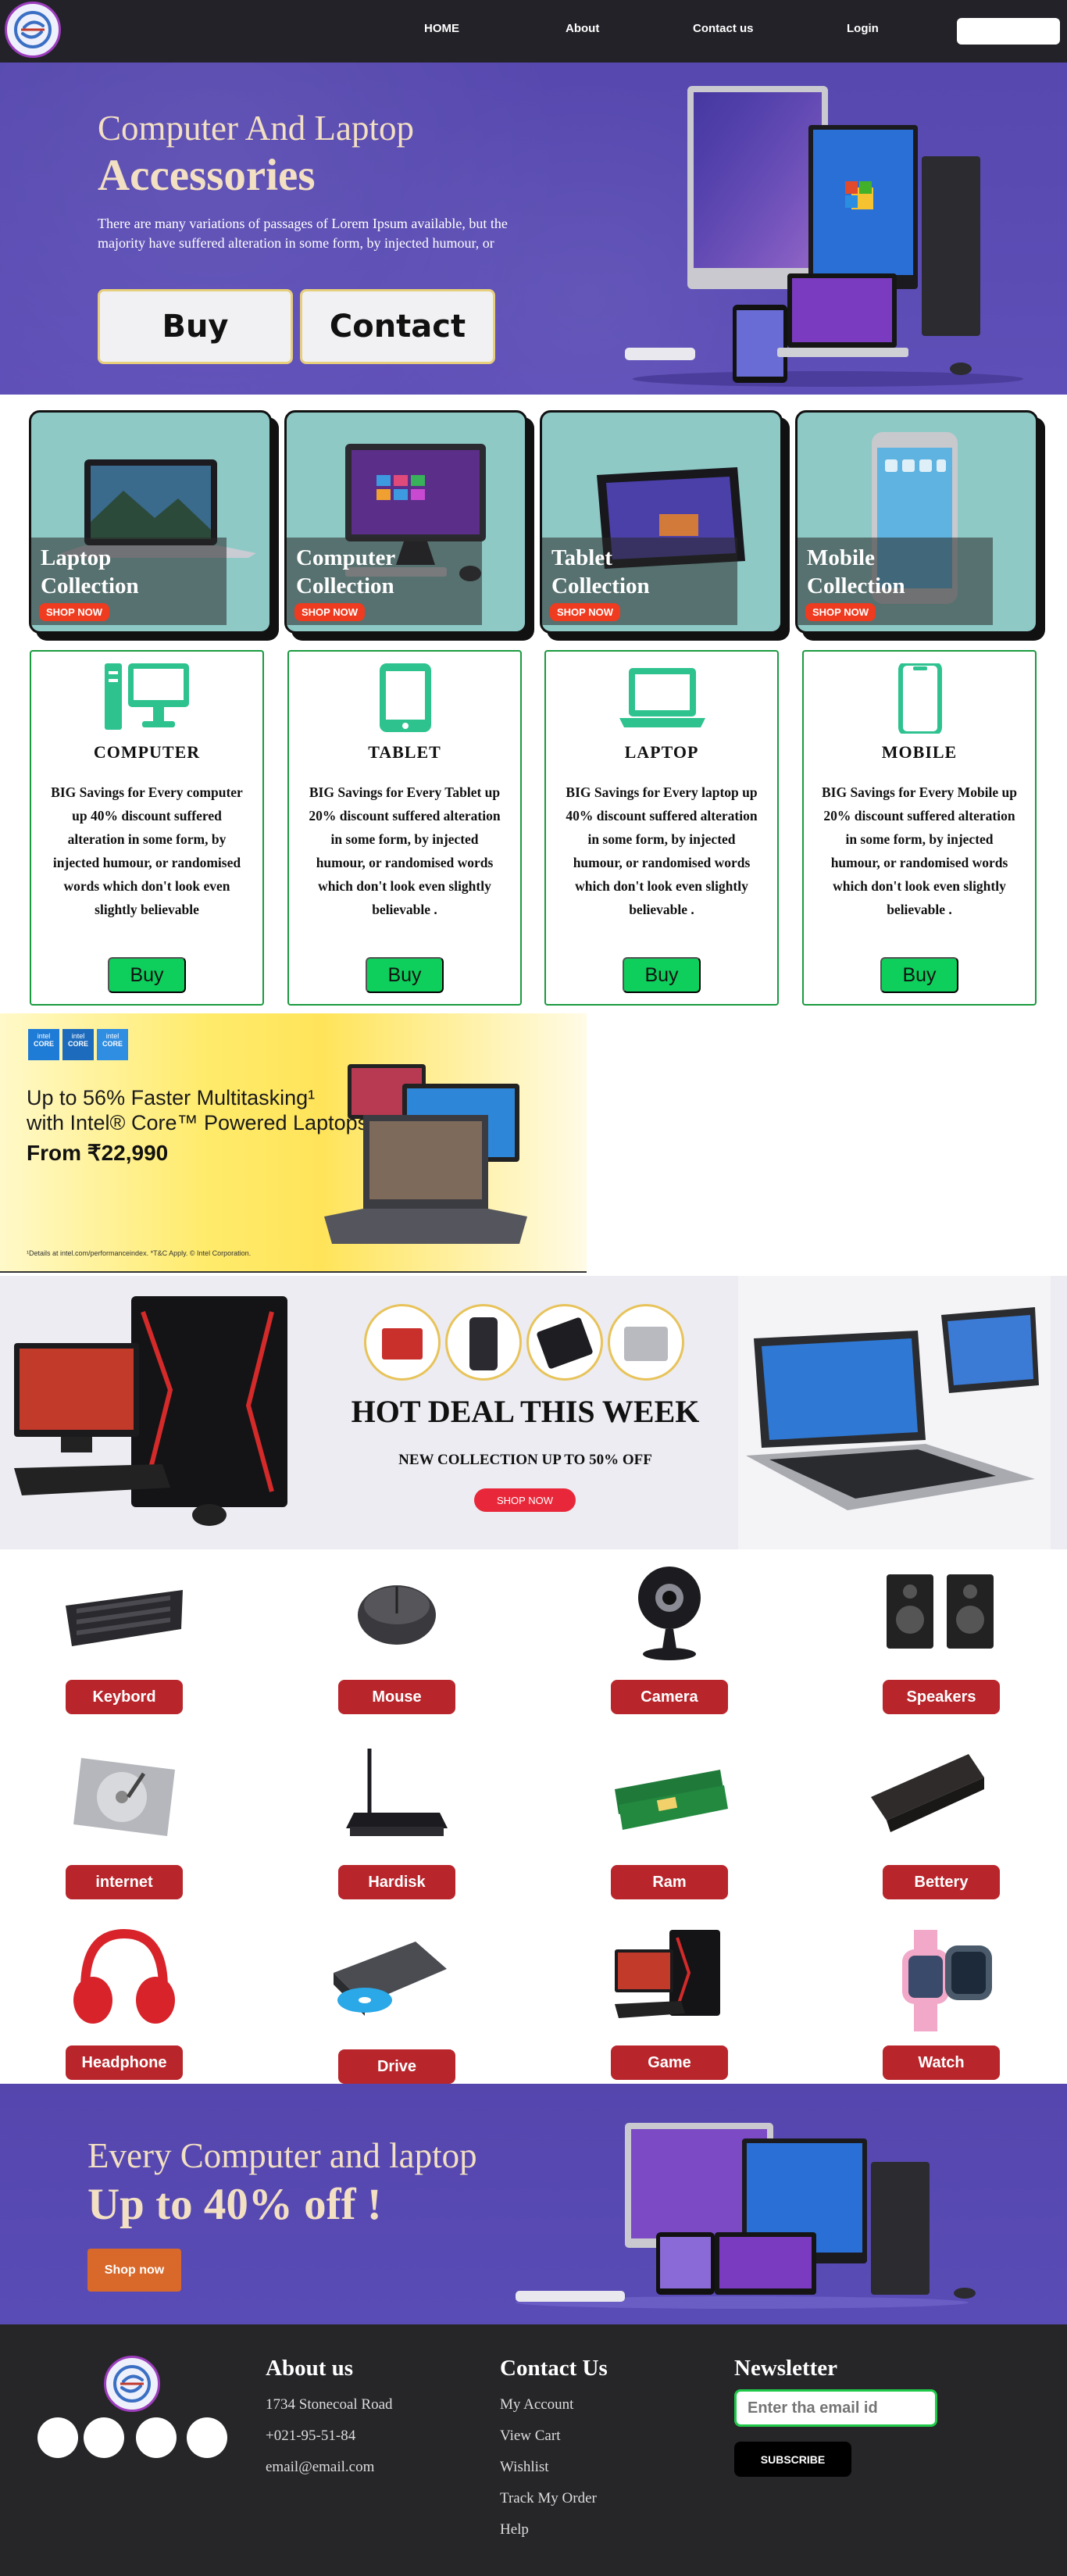 The image size is (1067, 2576). Describe the element at coordinates (147, 696) in the screenshot. I see `desktop-computer-icon` at that location.